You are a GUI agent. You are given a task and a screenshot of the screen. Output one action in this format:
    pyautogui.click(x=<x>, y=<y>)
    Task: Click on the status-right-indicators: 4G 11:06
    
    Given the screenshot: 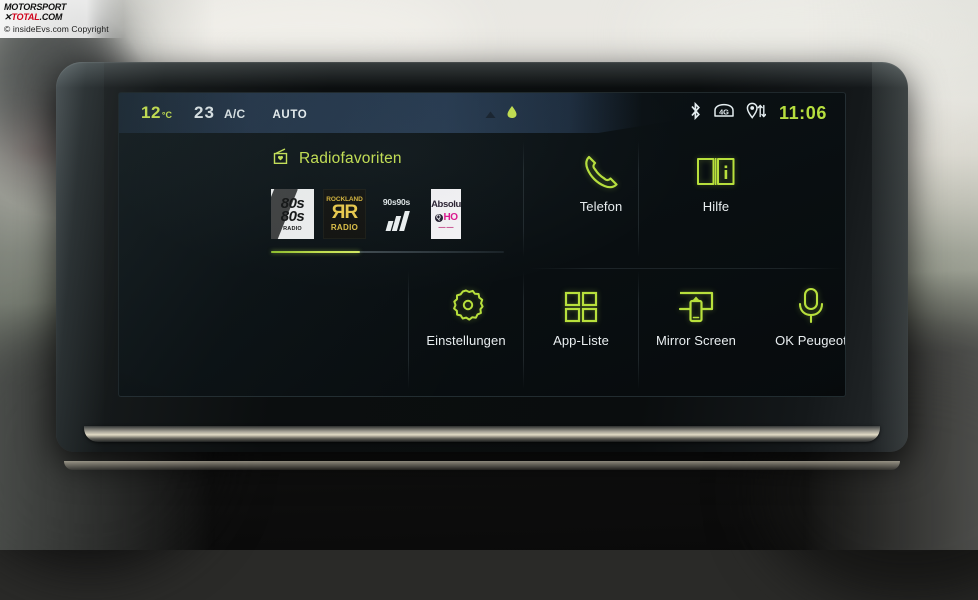 What is the action you would take?
    pyautogui.click(x=758, y=113)
    